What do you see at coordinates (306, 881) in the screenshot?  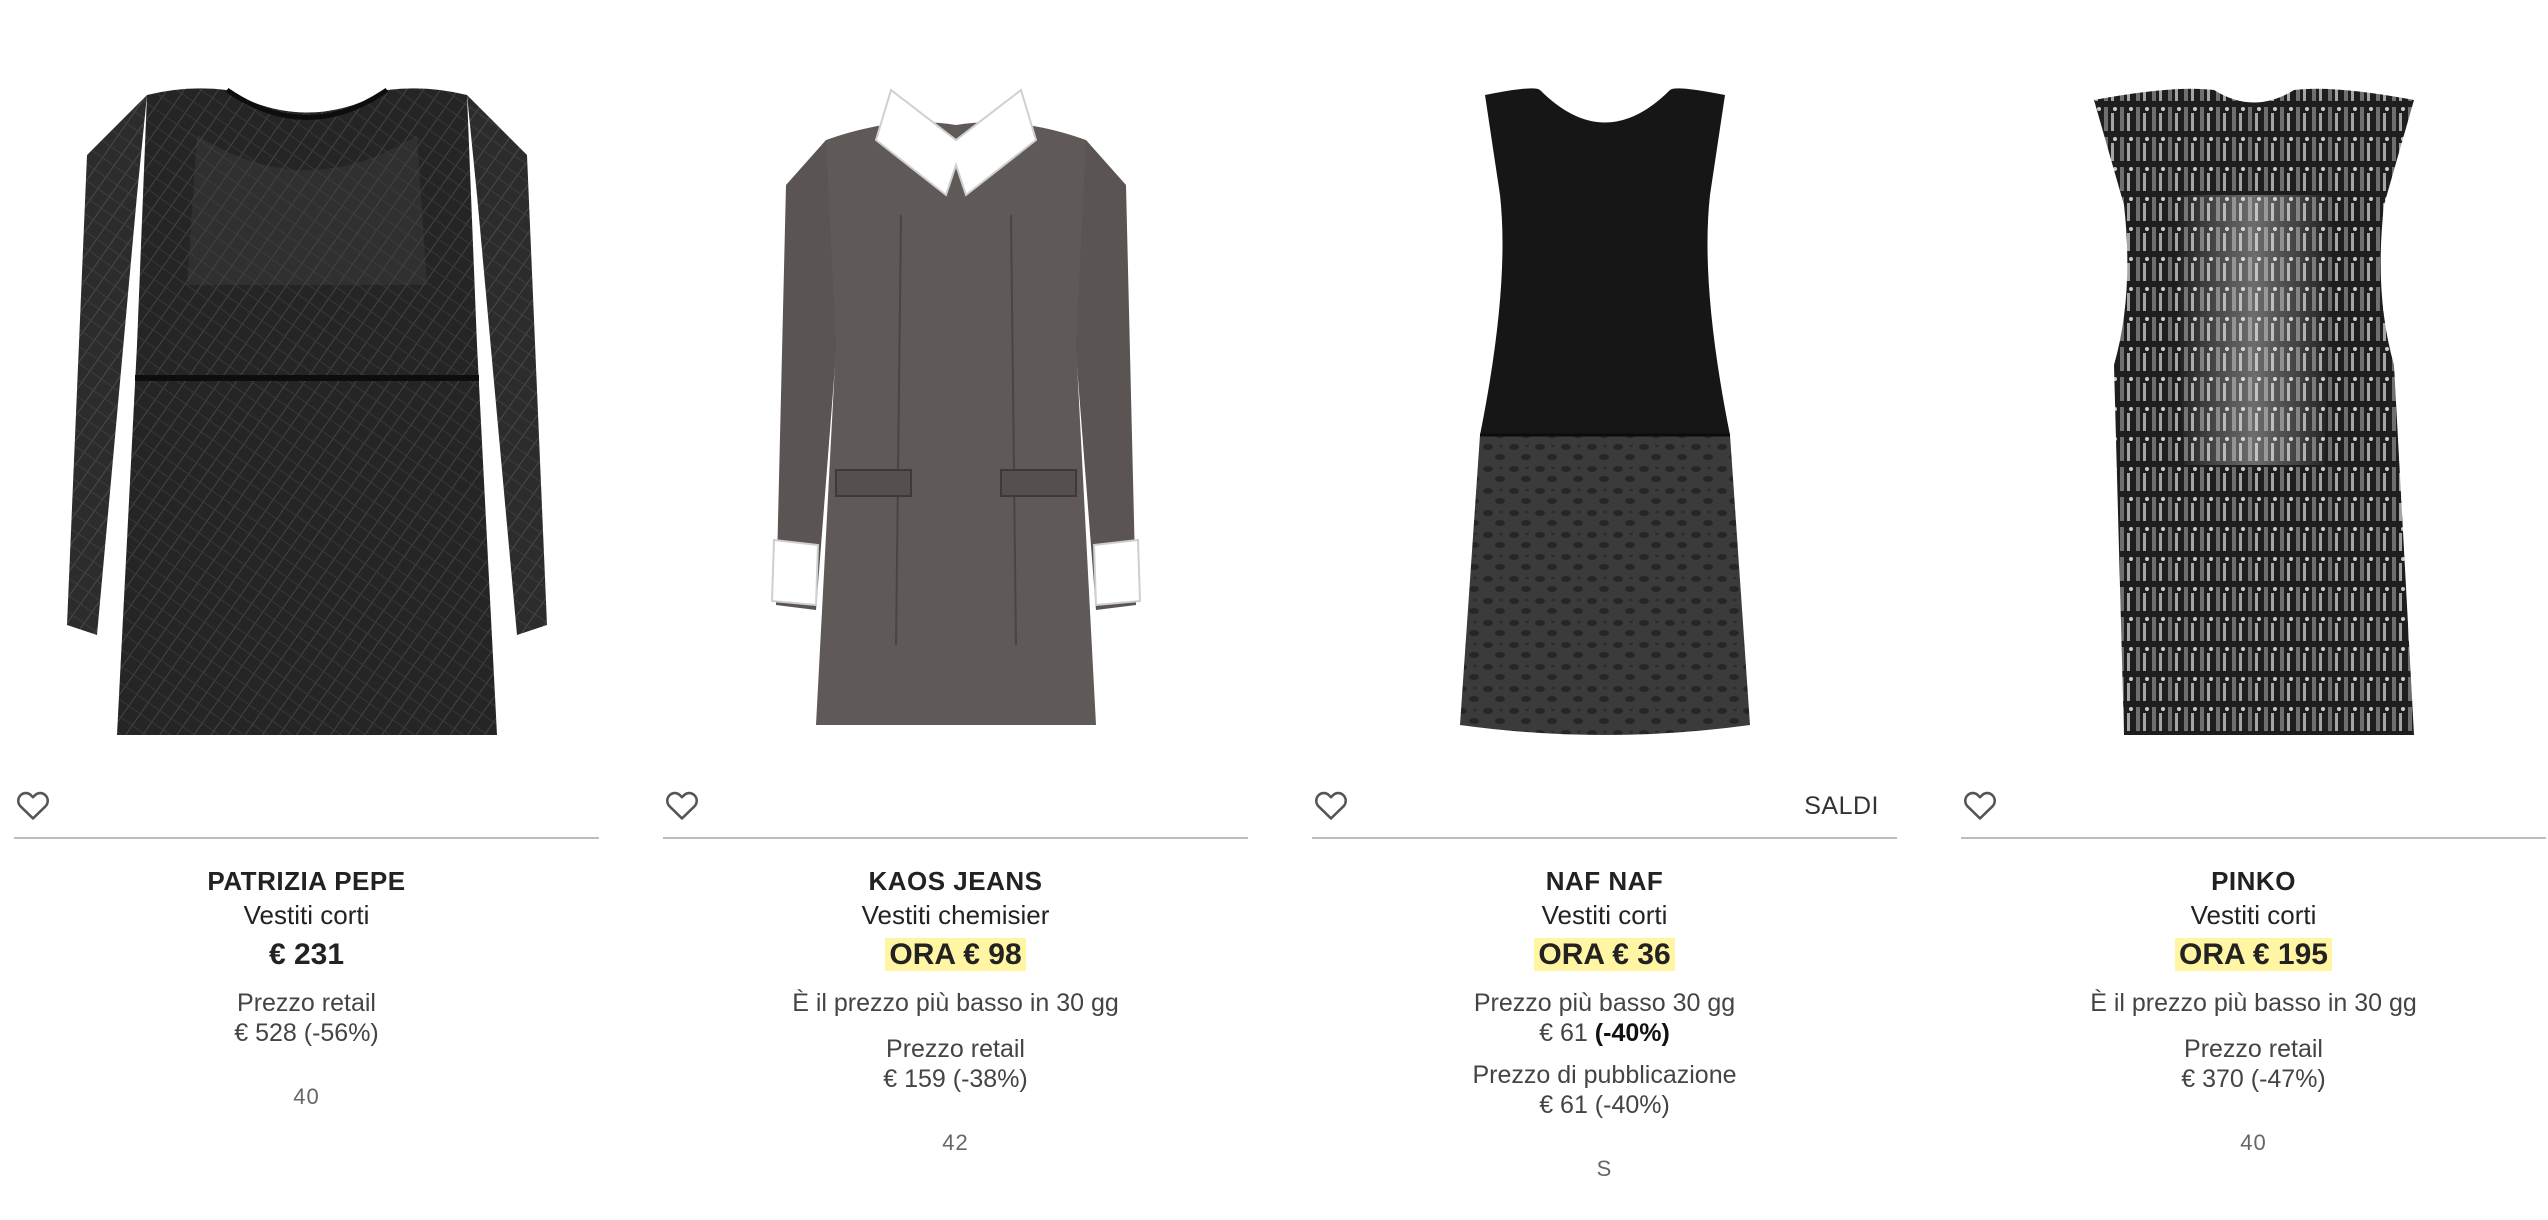 I see `brand-name: PATRIZIA PEPE` at bounding box center [306, 881].